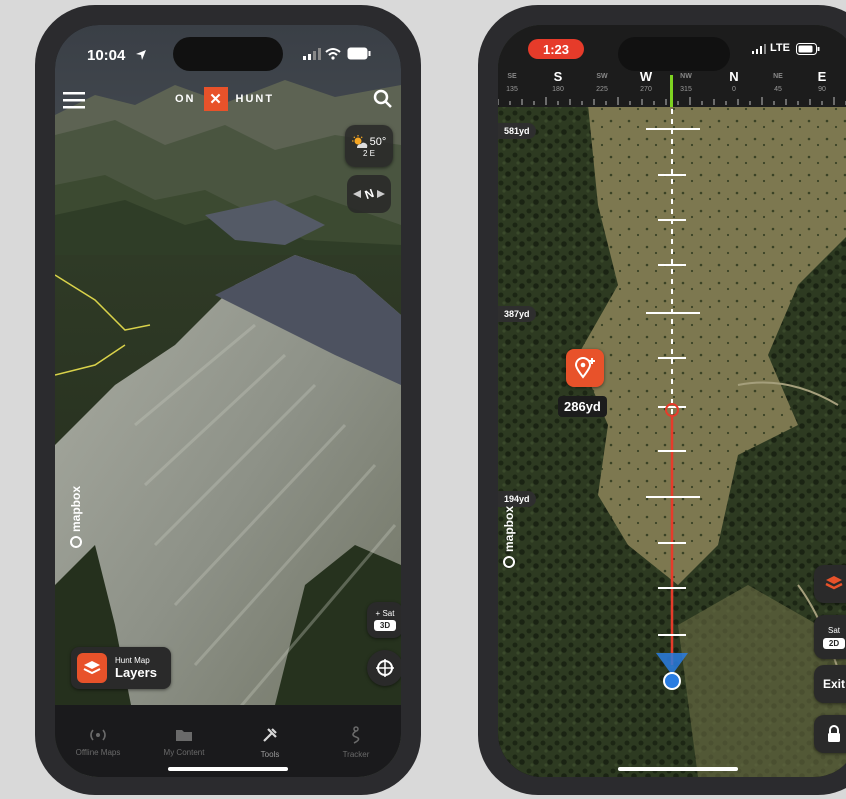 Image resolution: width=846 pixels, height=799 pixels. Describe the element at coordinates (378, 141) in the screenshot. I see `weather-temp: 50°` at that location.